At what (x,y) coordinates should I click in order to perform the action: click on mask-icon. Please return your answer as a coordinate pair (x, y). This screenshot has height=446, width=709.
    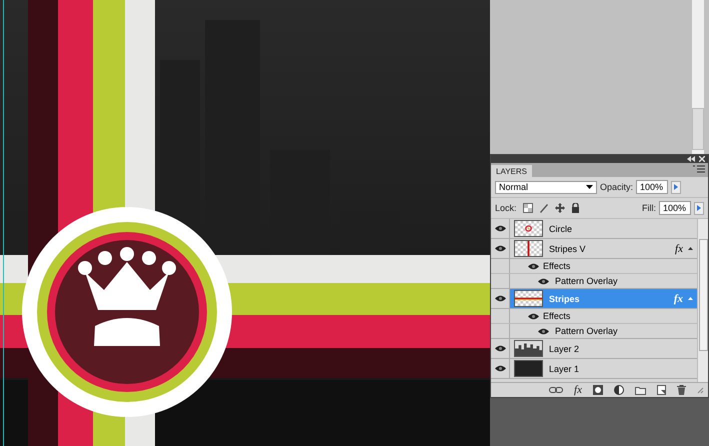
    Looking at the image, I should click on (598, 390).